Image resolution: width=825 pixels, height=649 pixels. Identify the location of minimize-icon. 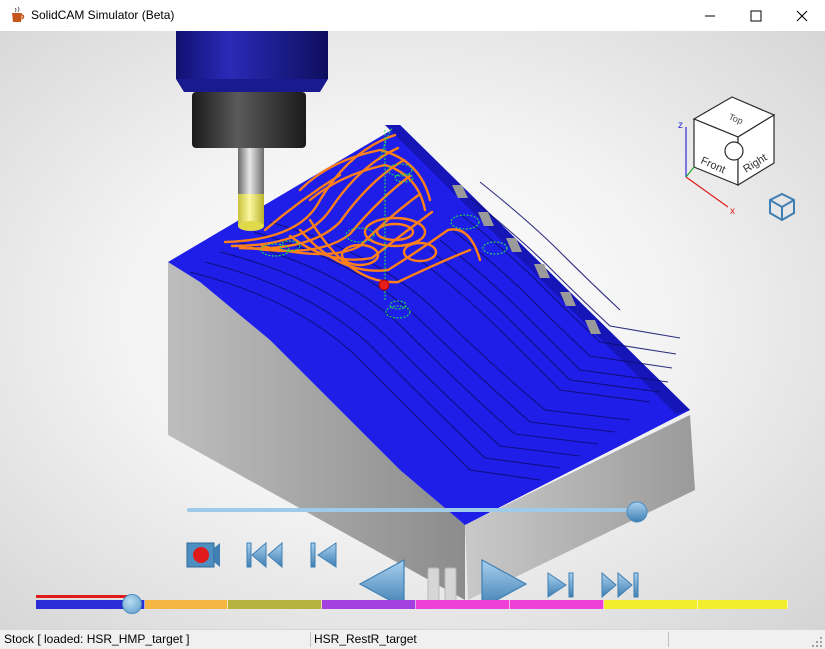
(710, 16).